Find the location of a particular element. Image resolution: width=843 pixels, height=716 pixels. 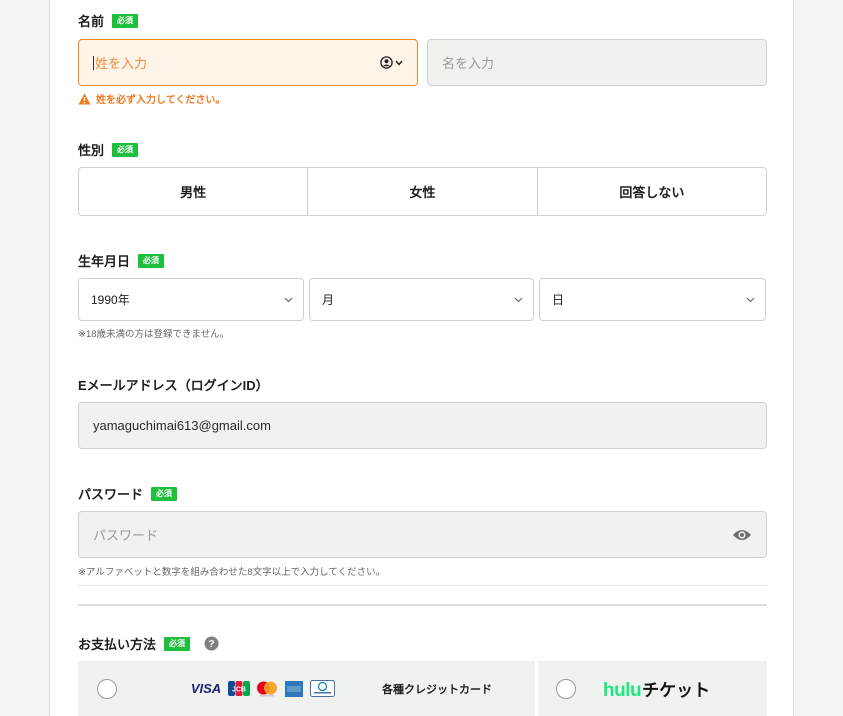

hulu-ticket-label: チケット is located at coordinates (676, 690).